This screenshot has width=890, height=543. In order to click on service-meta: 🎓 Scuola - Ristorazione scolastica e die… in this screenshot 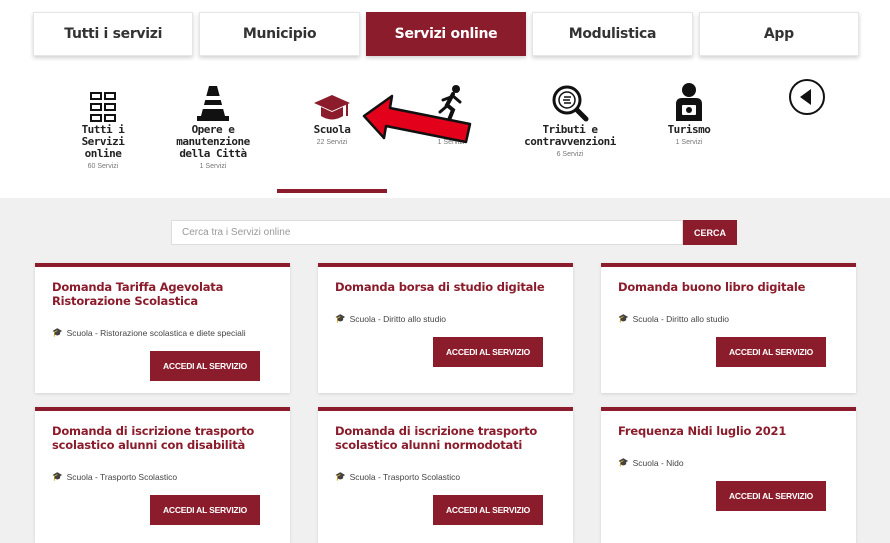, I will do `click(149, 332)`.